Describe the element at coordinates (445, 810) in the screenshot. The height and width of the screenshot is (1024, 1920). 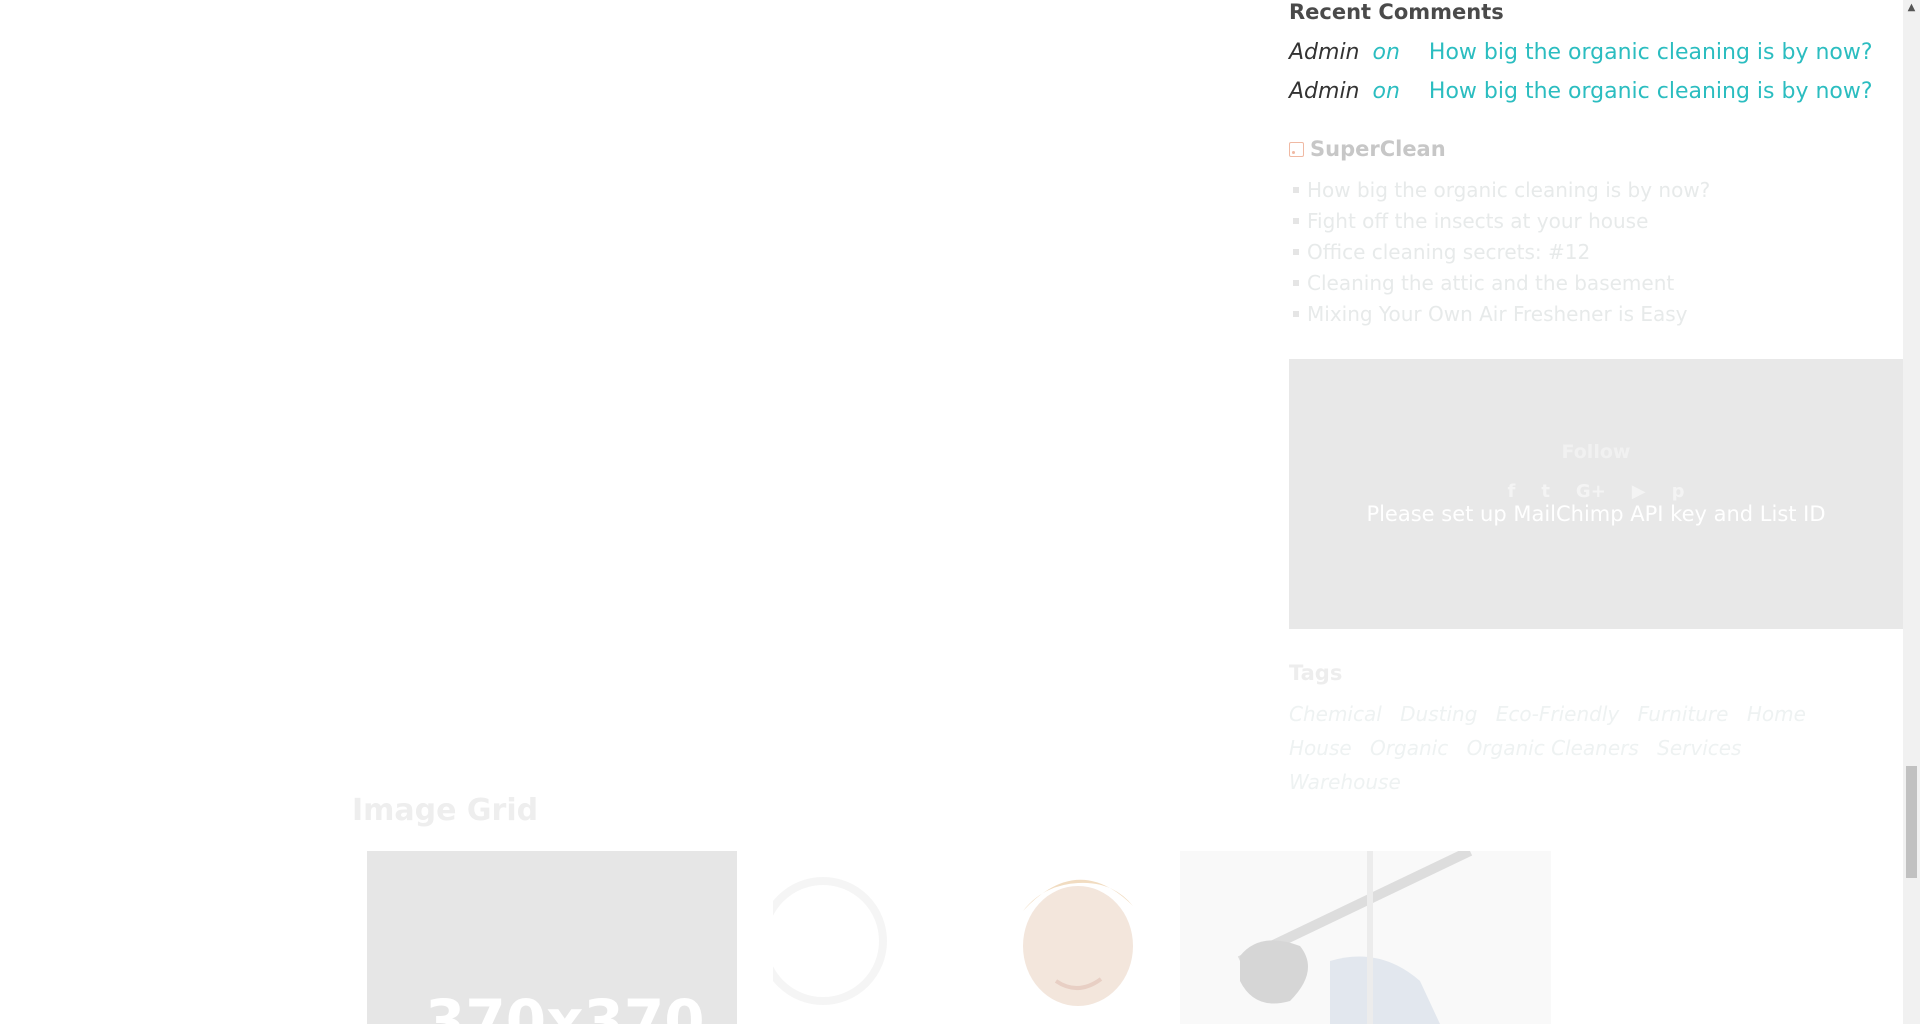
I see `image-grid-title: Image Grid` at that location.